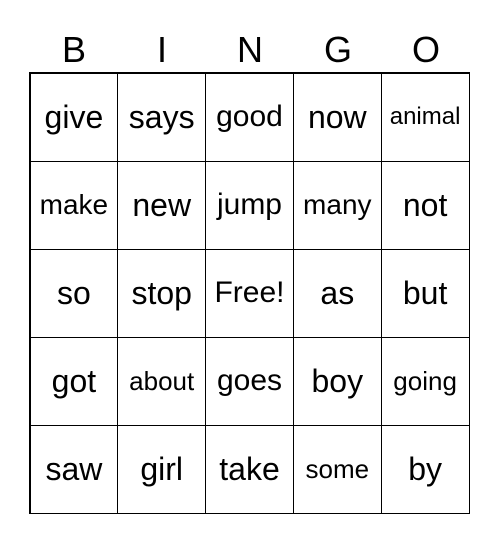  Describe the element at coordinates (337, 49) in the screenshot. I see `header-letter: G` at that location.